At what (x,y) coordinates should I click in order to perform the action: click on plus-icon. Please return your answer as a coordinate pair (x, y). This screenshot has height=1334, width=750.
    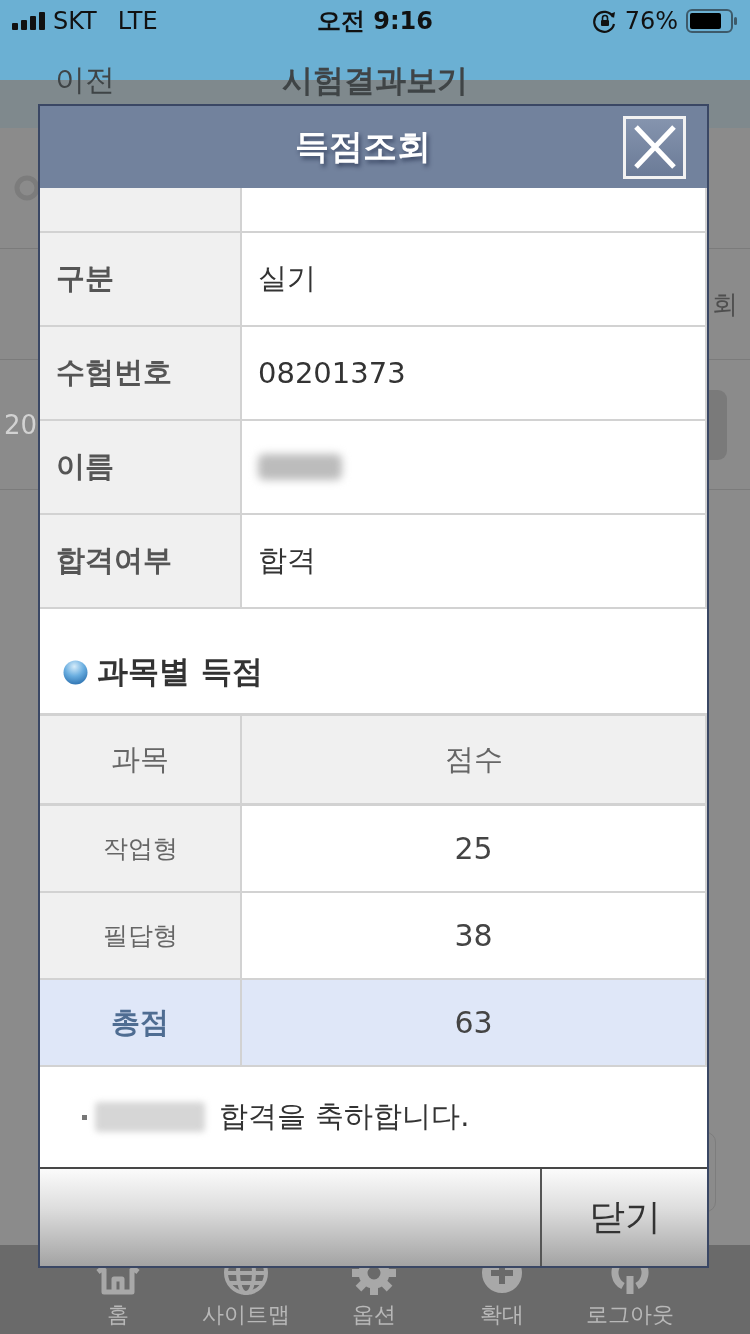
    Looking at the image, I should click on (502, 1282).